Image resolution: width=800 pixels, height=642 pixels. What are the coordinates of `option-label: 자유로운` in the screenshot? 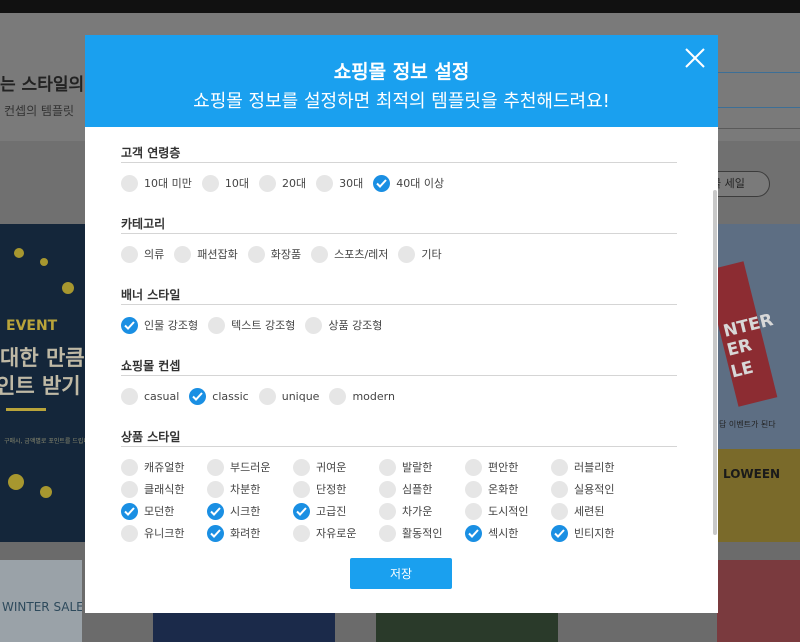 It's located at (336, 533).